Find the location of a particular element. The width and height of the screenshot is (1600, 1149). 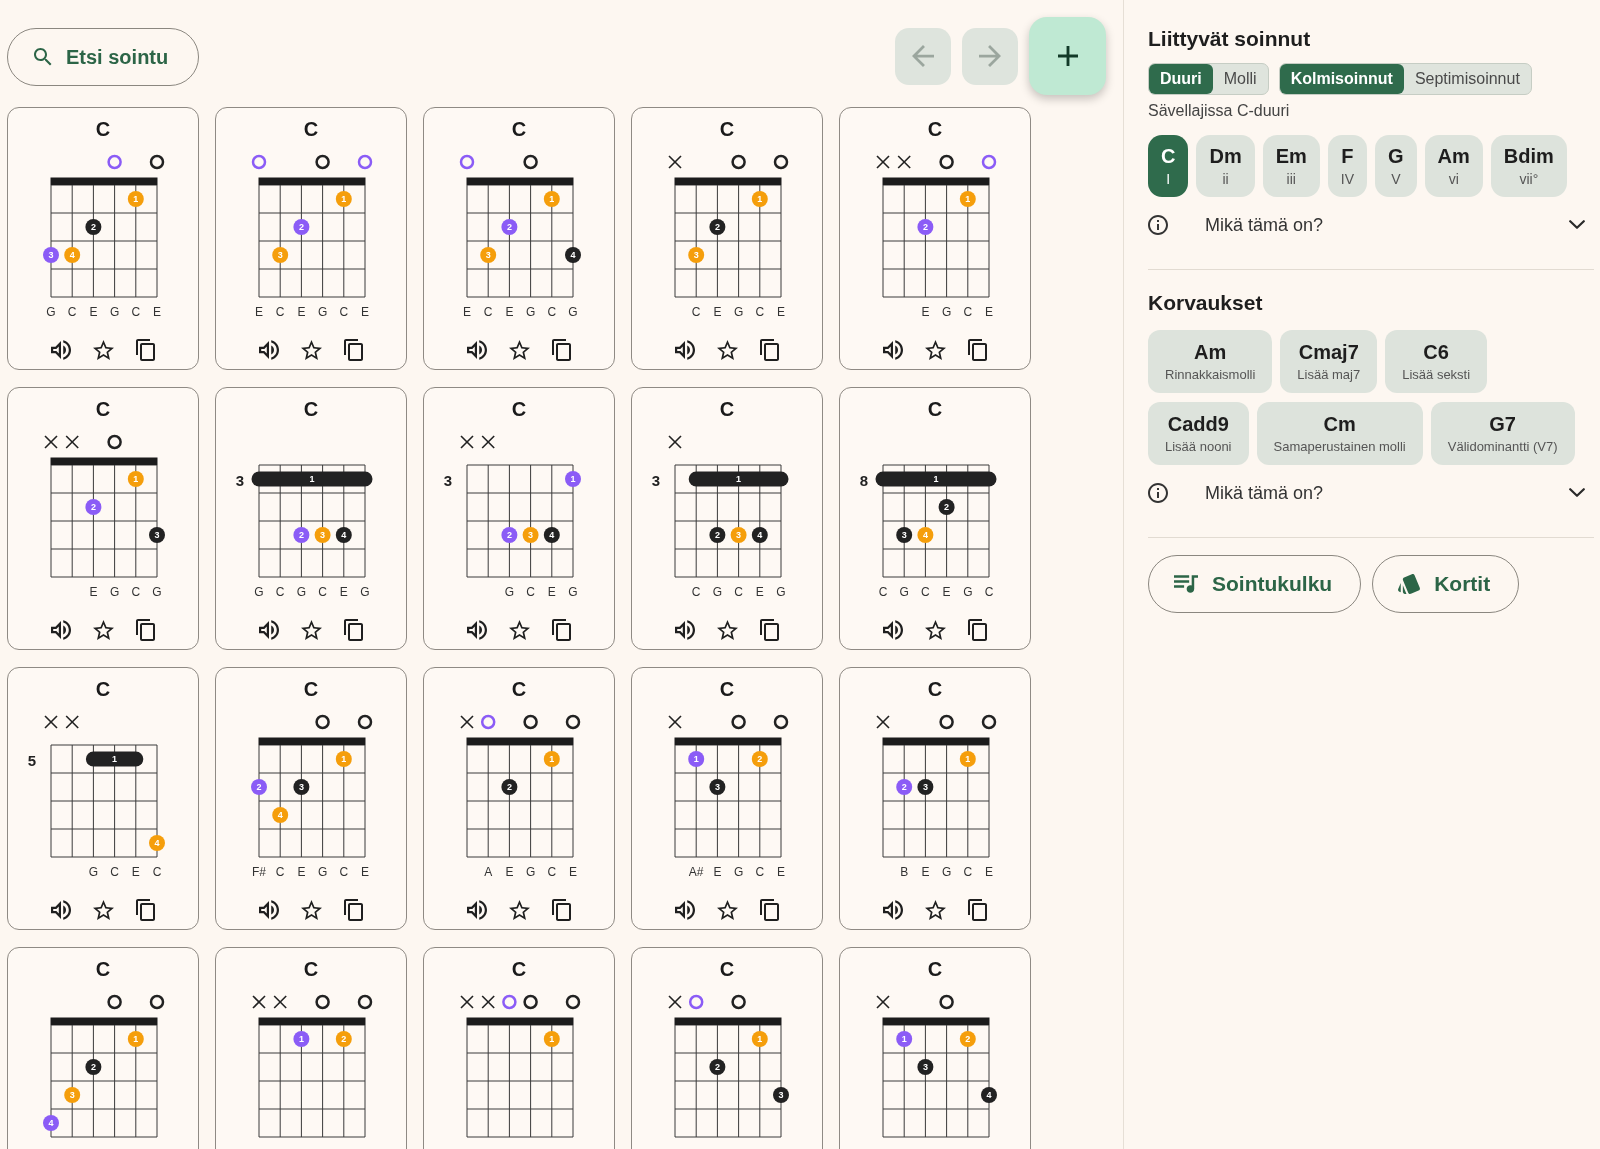

search-icon is located at coordinates (43, 57).